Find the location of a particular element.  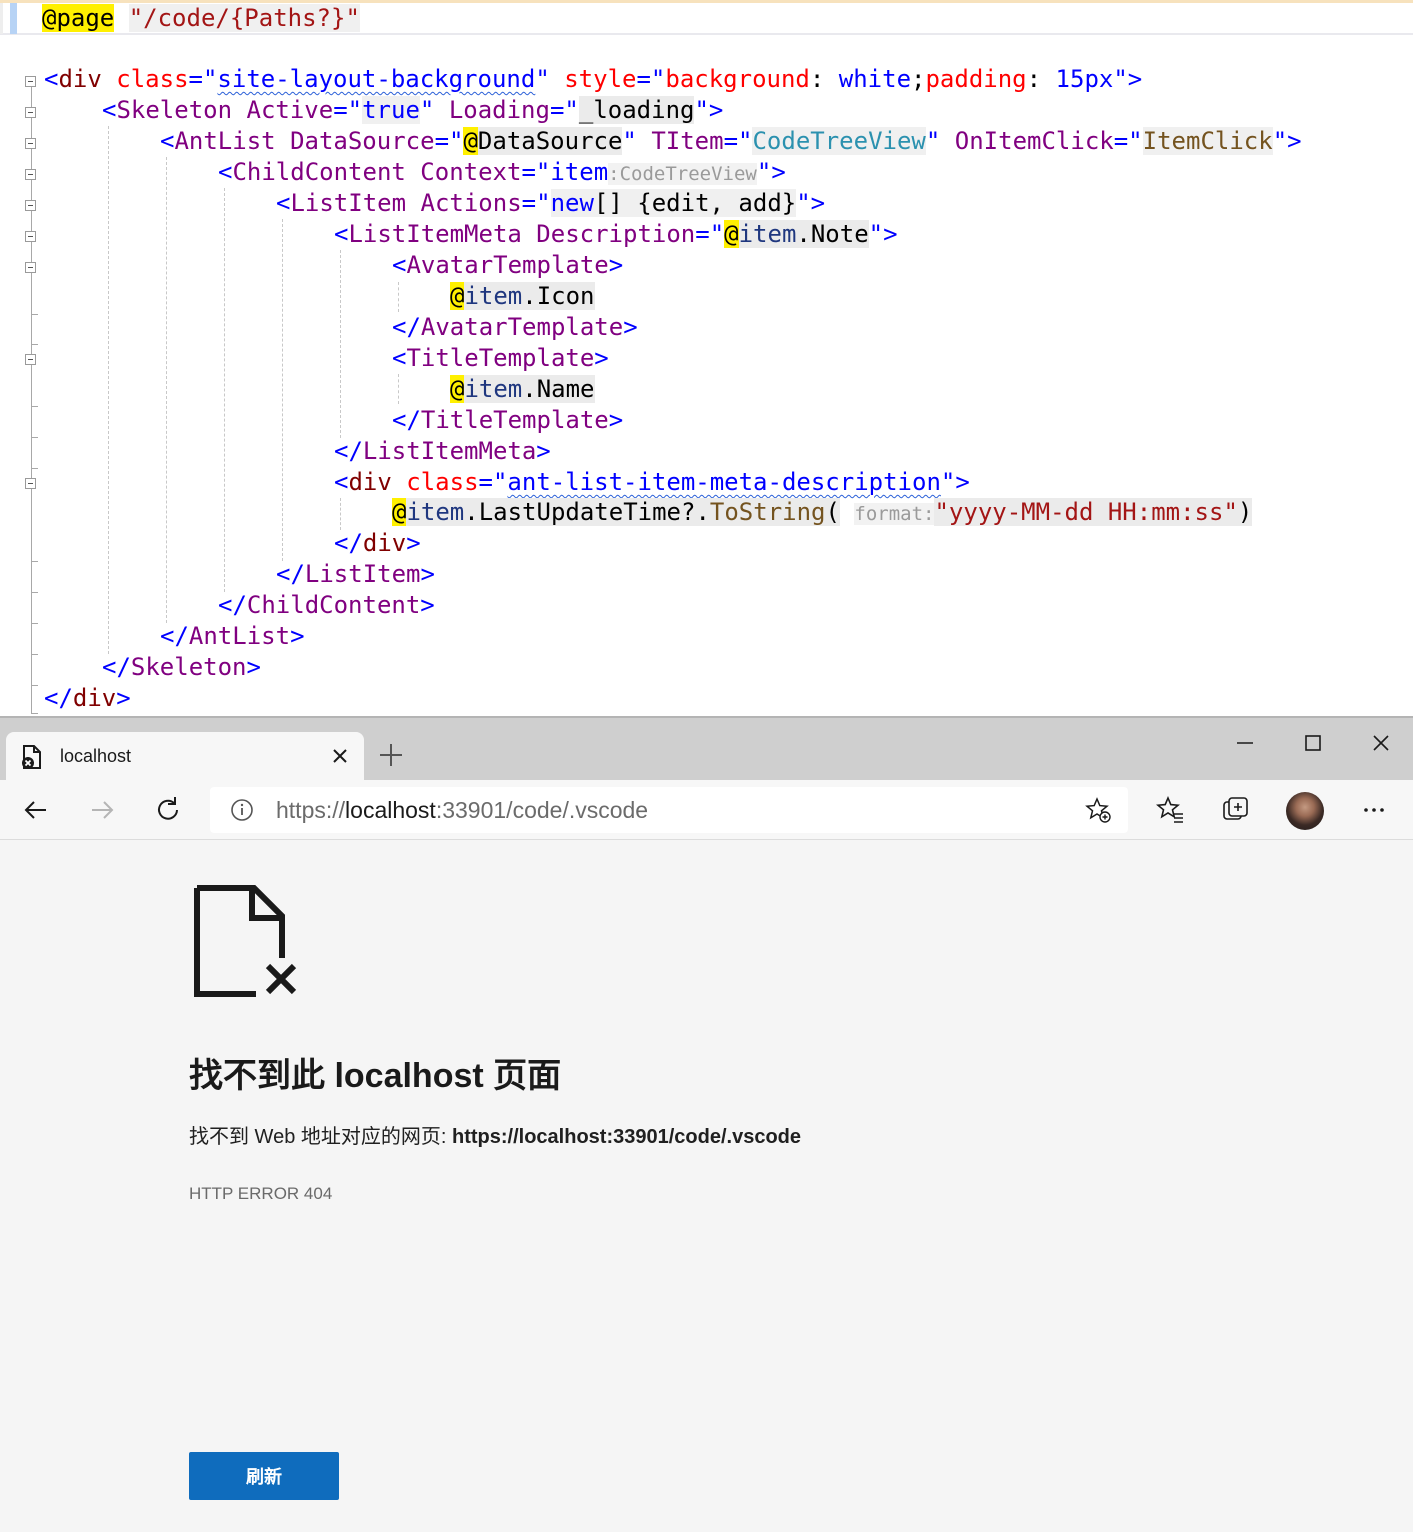

attribute-name: Description is located at coordinates (616, 234).